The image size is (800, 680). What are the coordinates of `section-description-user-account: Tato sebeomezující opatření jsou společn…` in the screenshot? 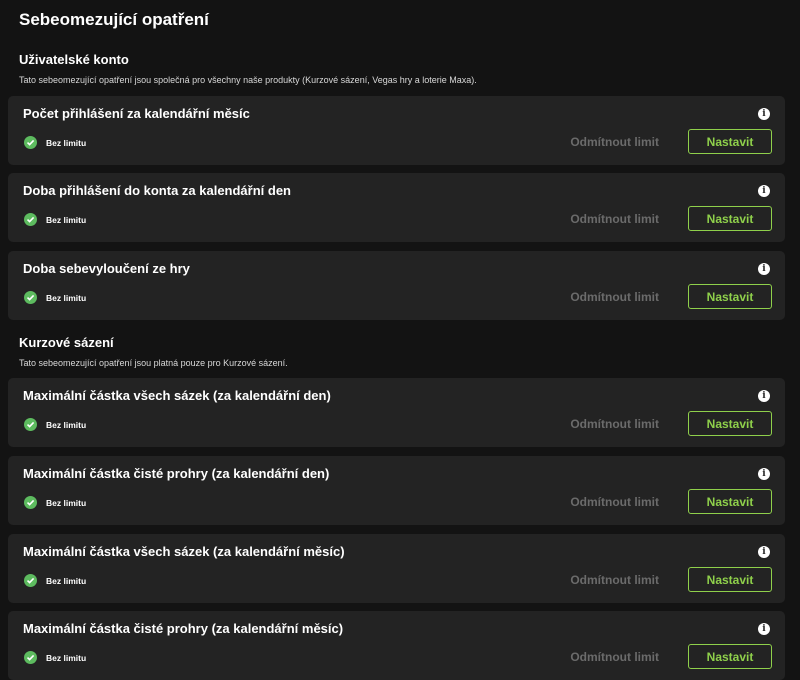 It's located at (248, 80).